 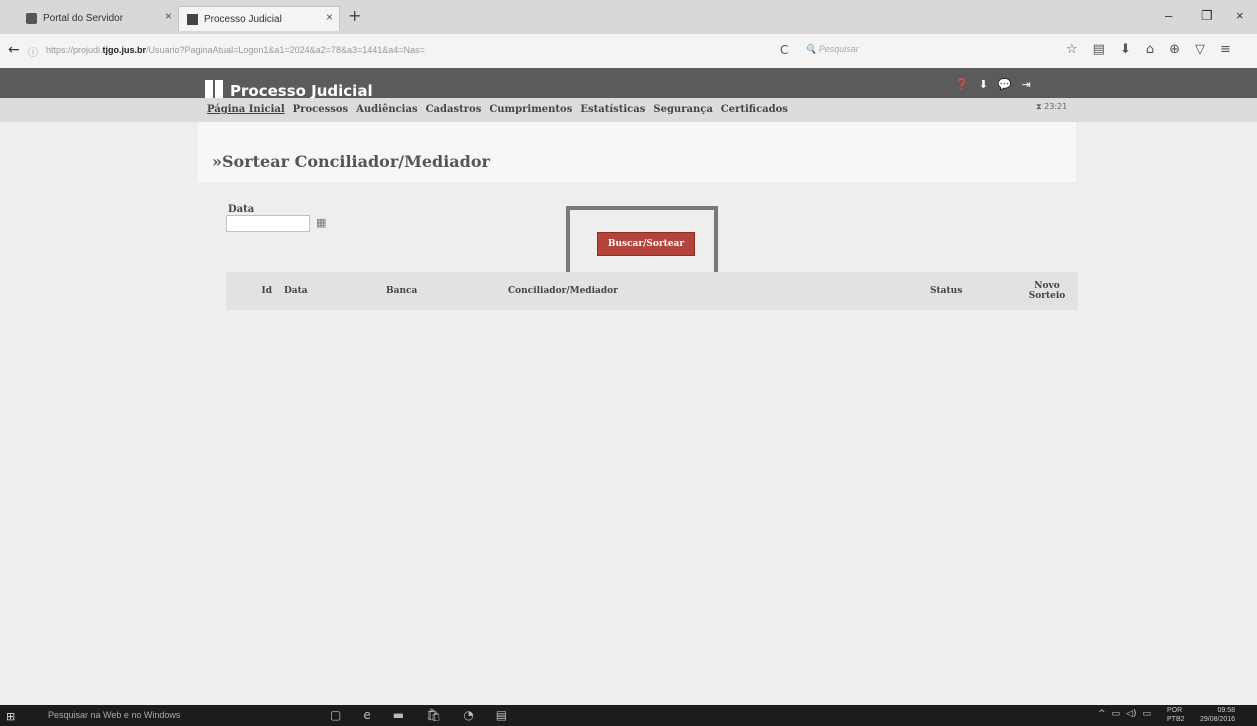 I want to click on column-header-data: Data, so click(x=329, y=291).